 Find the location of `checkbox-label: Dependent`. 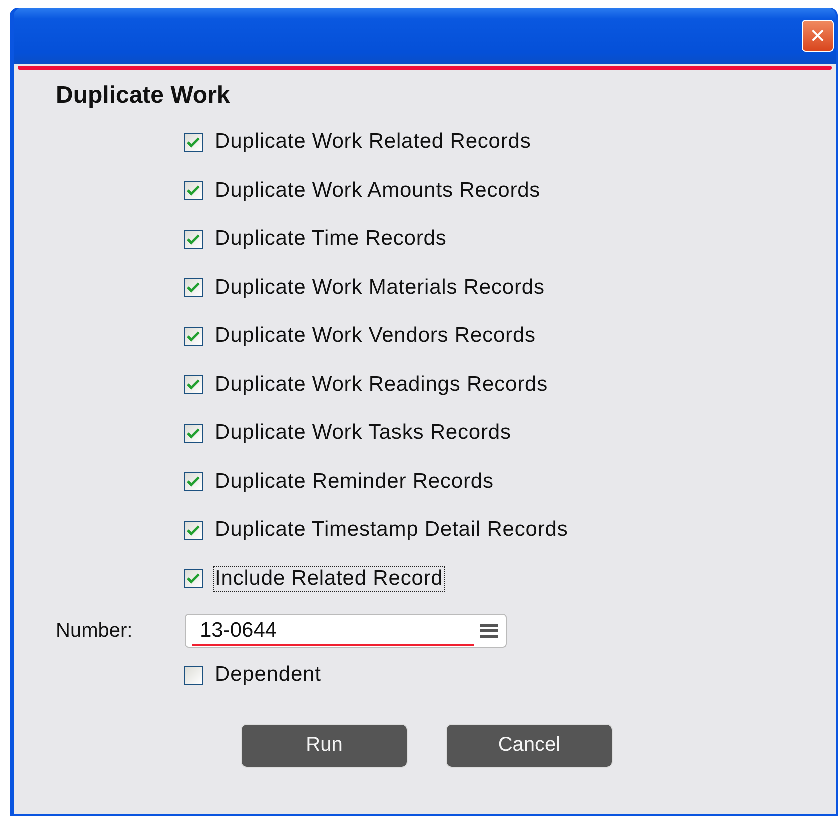

checkbox-label: Dependent is located at coordinates (268, 675).